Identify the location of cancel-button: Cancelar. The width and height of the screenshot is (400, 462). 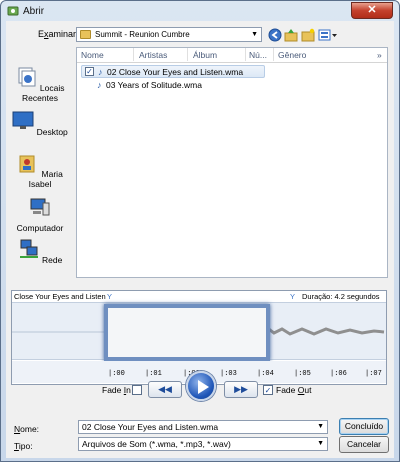
(364, 444).